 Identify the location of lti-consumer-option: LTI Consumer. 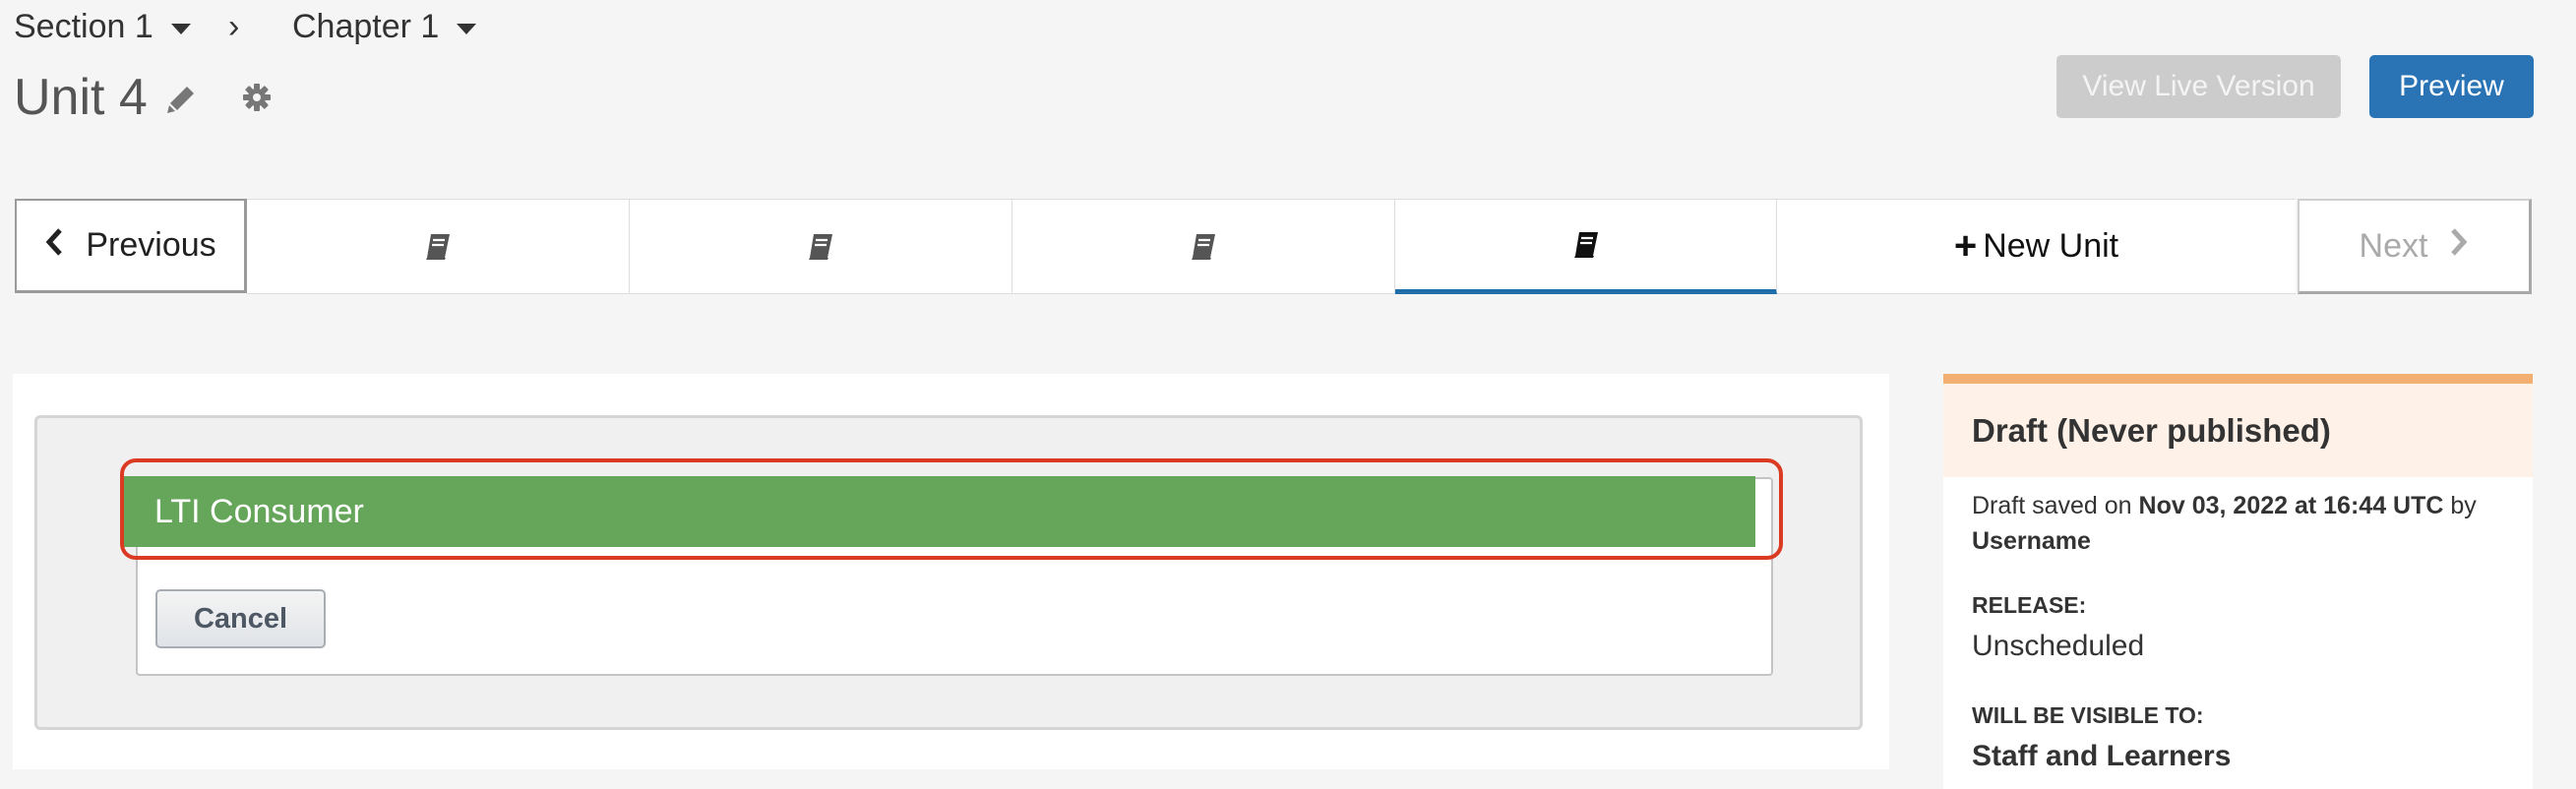
(938, 511).